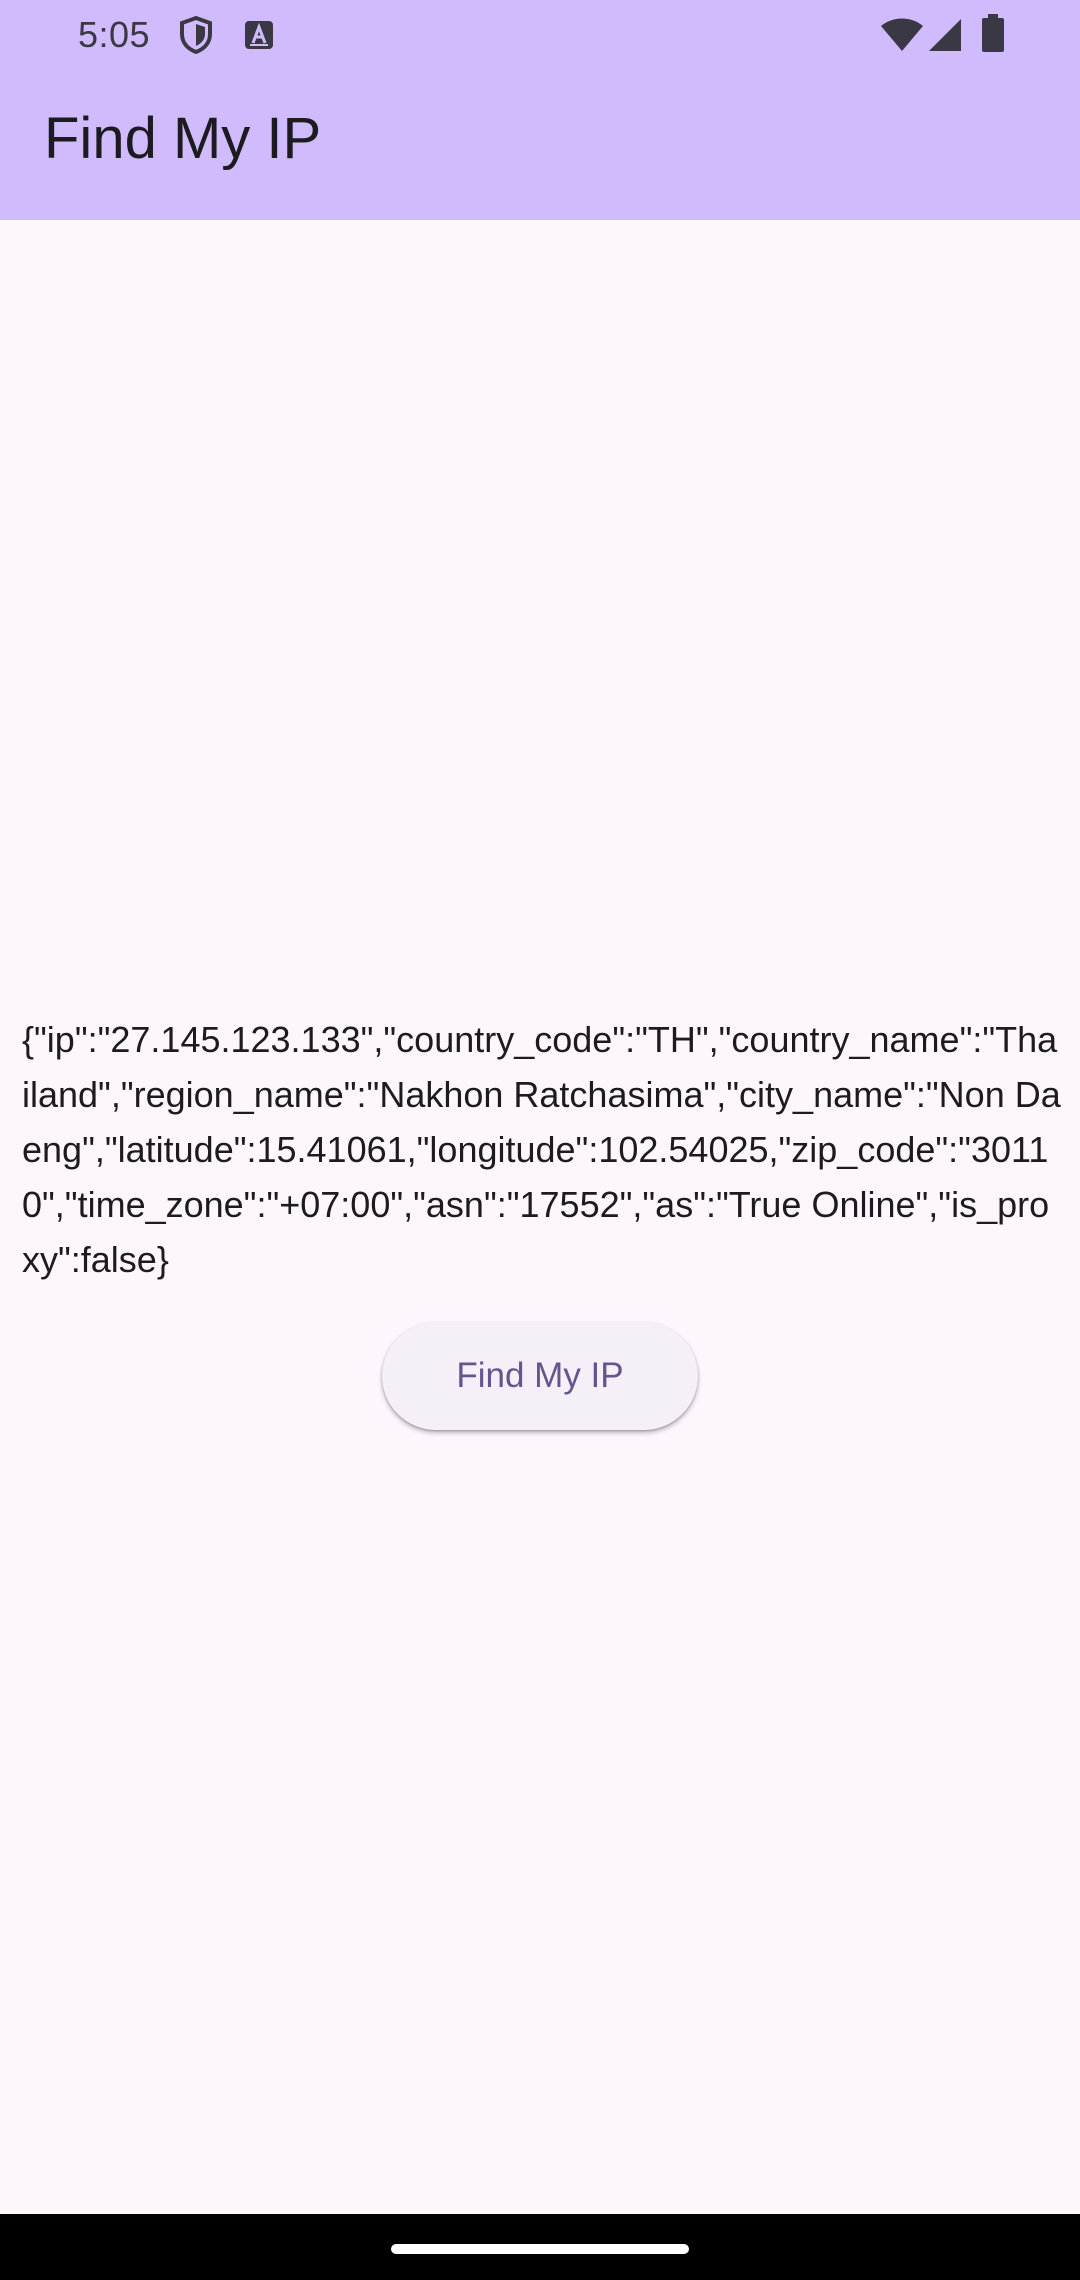  I want to click on status-bar: 5:05, so click(540, 35).